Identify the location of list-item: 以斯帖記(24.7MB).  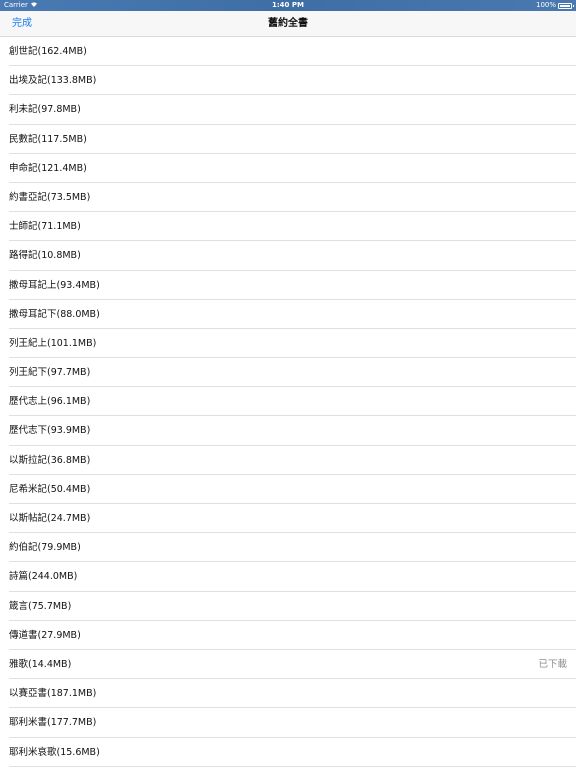
(288, 519).